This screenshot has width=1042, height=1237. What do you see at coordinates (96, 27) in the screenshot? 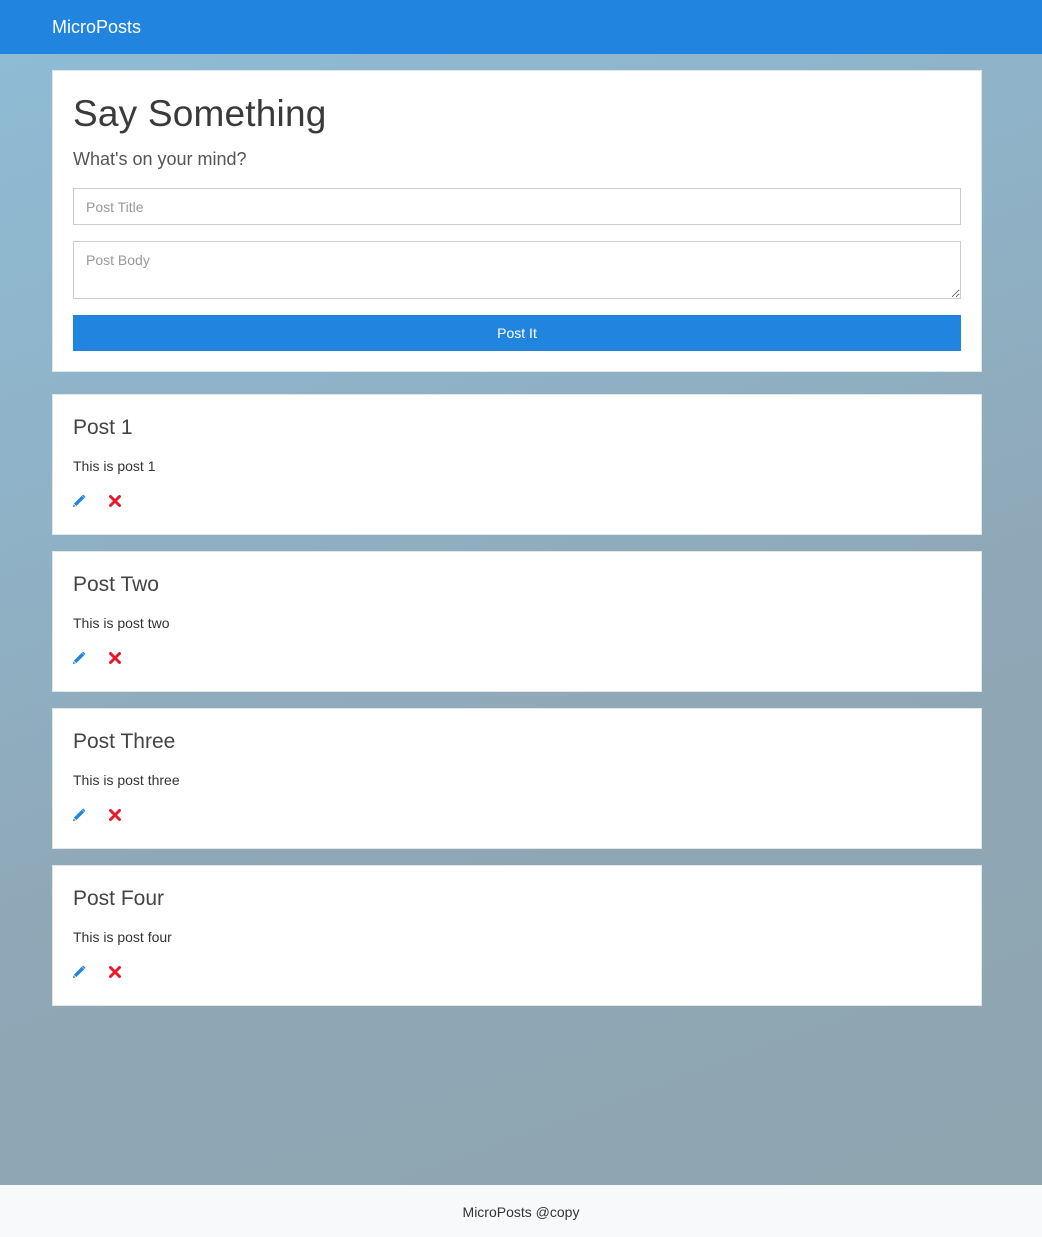
I see `brand-link: MicroPosts` at bounding box center [96, 27].